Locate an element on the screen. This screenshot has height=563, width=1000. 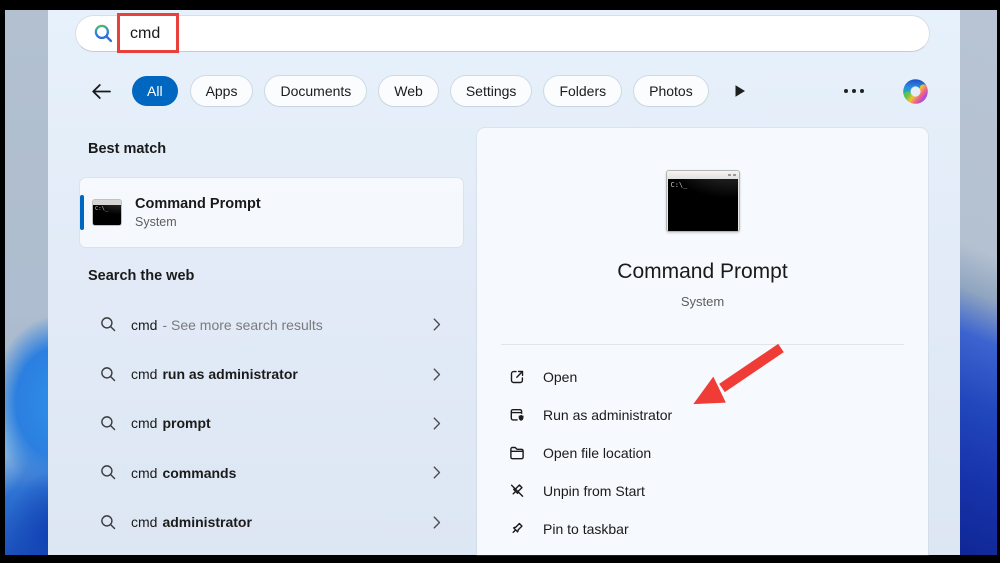
pin-to-taskbar-icon is located at coordinates (517, 529).